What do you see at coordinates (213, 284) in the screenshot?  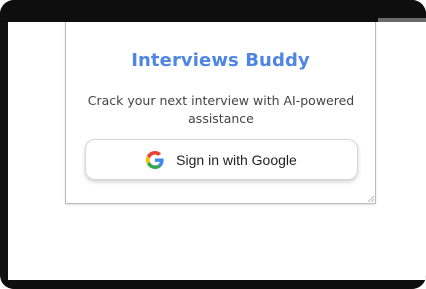 I see `bottom-frame-bar` at bounding box center [213, 284].